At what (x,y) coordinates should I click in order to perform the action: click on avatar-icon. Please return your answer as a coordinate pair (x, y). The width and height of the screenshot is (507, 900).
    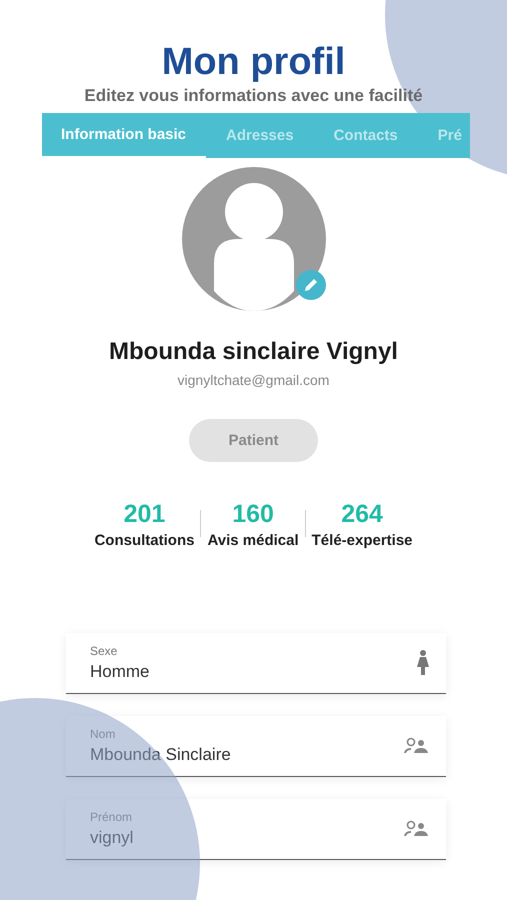
    Looking at the image, I should click on (254, 239).